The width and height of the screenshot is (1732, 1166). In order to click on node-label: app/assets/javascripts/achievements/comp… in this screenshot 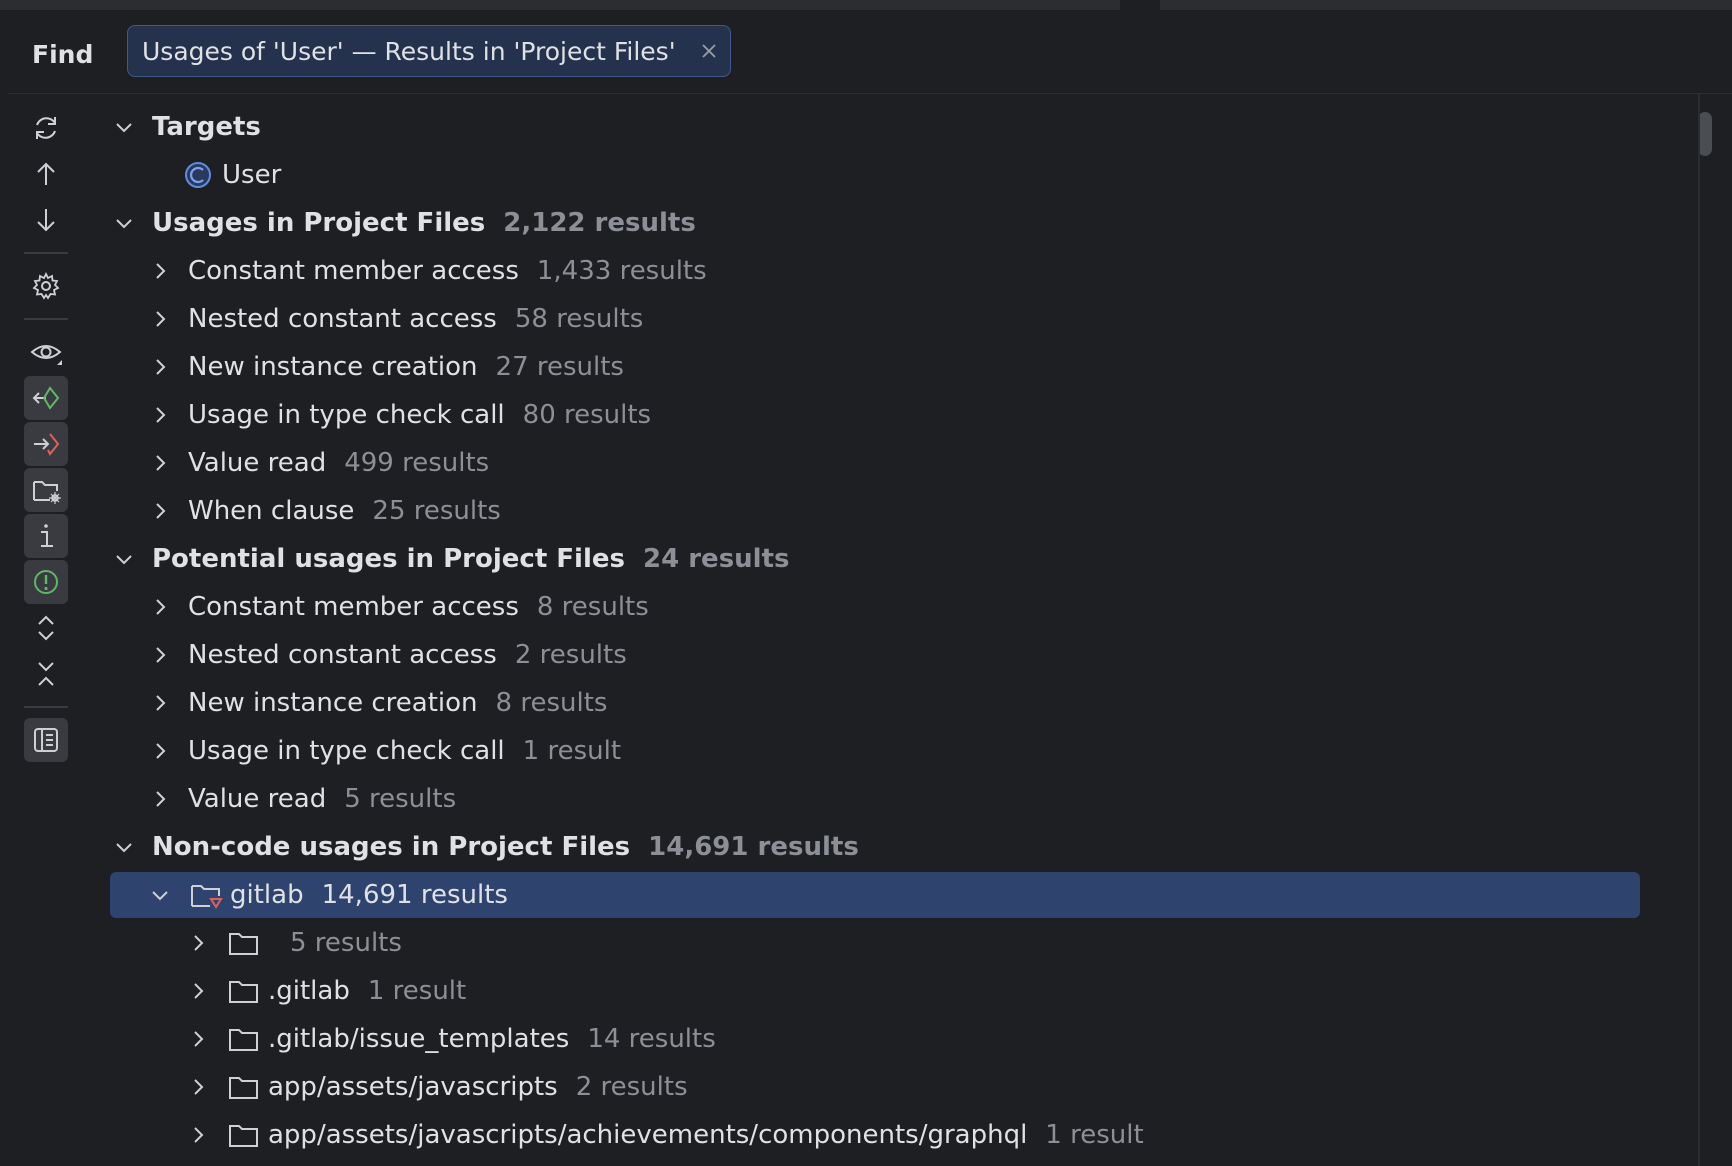, I will do `click(648, 1135)`.